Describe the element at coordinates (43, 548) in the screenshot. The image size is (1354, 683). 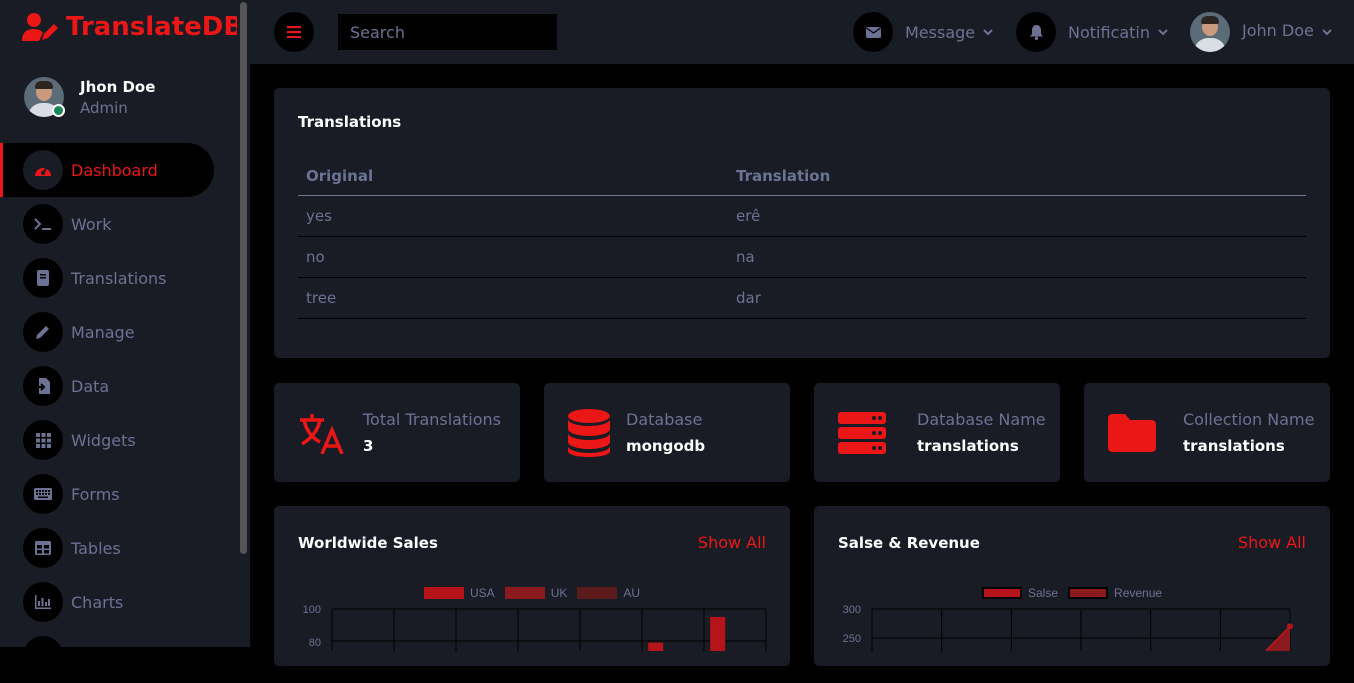
I see `table-icon` at that location.